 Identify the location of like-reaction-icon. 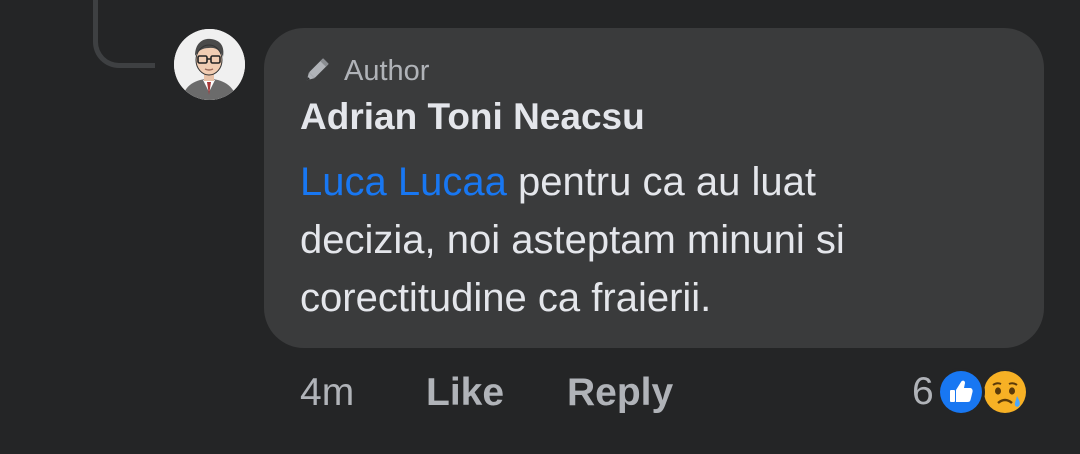
(960, 392).